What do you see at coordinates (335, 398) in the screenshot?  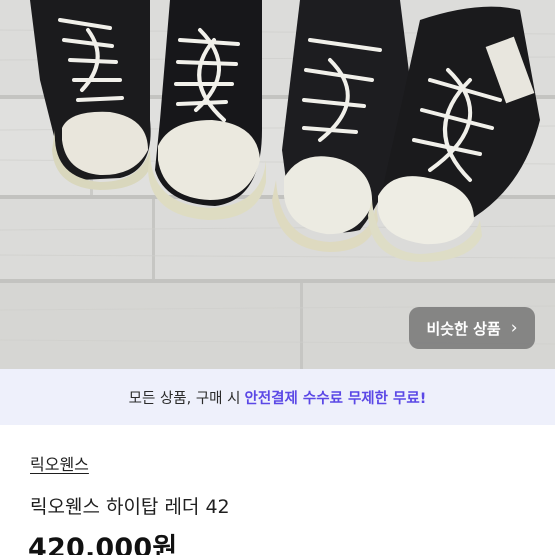 I see `promo-highlight: 안전결제 수수료 무제한 무료!` at bounding box center [335, 398].